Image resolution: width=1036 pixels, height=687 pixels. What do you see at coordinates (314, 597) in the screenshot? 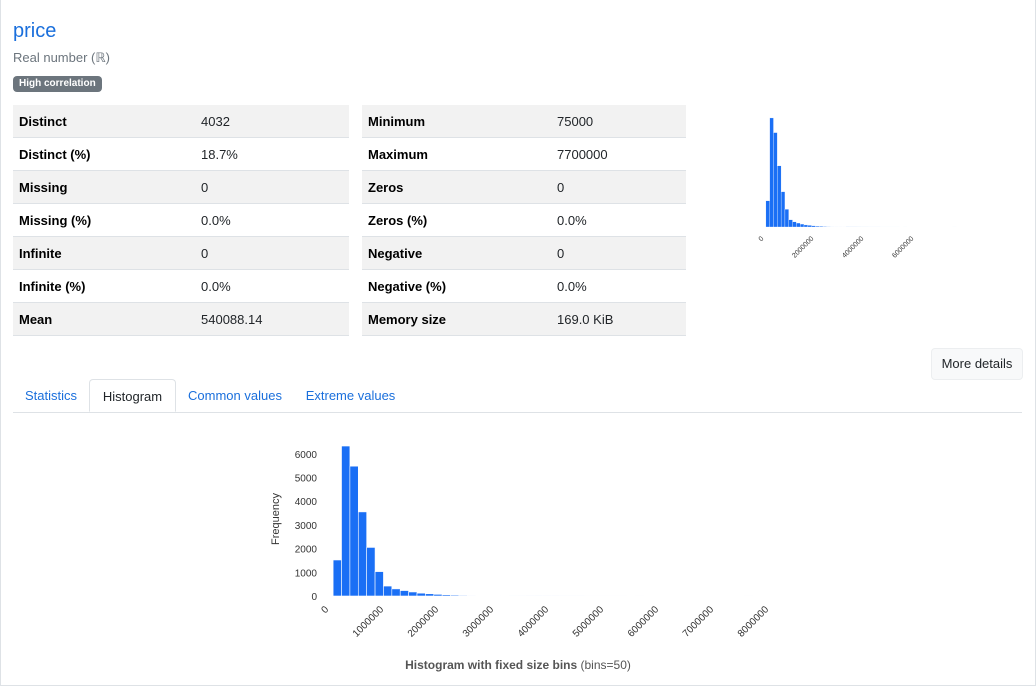
I see `y-tick-label: 0` at bounding box center [314, 597].